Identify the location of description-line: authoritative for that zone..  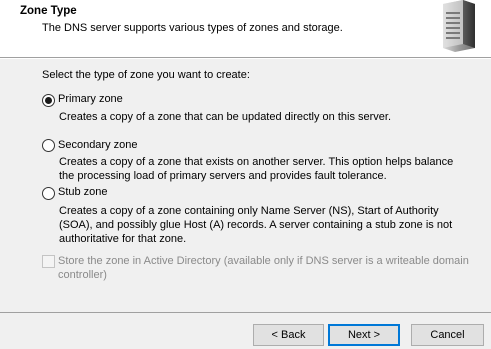
(123, 239).